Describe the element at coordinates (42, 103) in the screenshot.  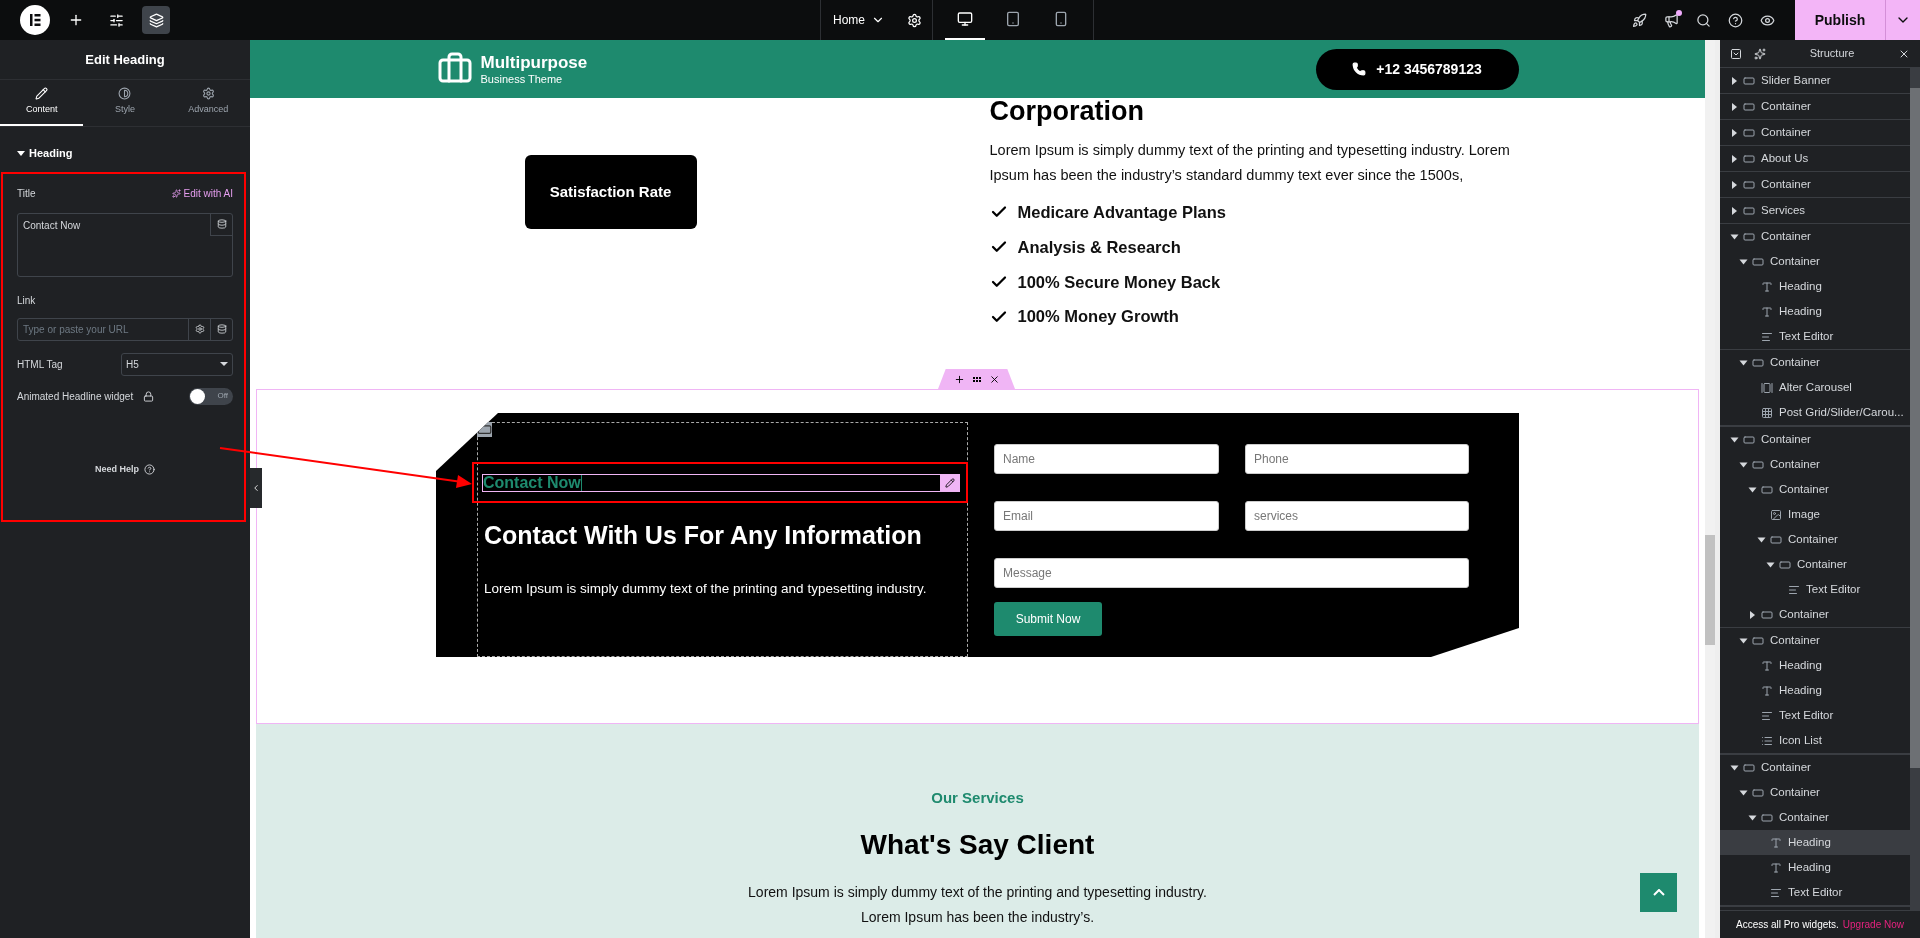
I see `panel-tab: Content` at that location.